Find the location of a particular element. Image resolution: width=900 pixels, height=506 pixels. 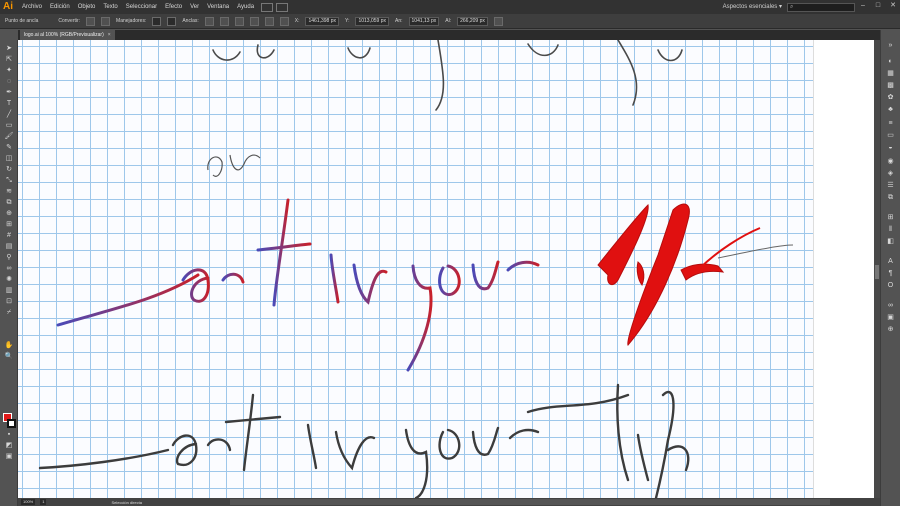

transform-button is located at coordinates (284, 21).